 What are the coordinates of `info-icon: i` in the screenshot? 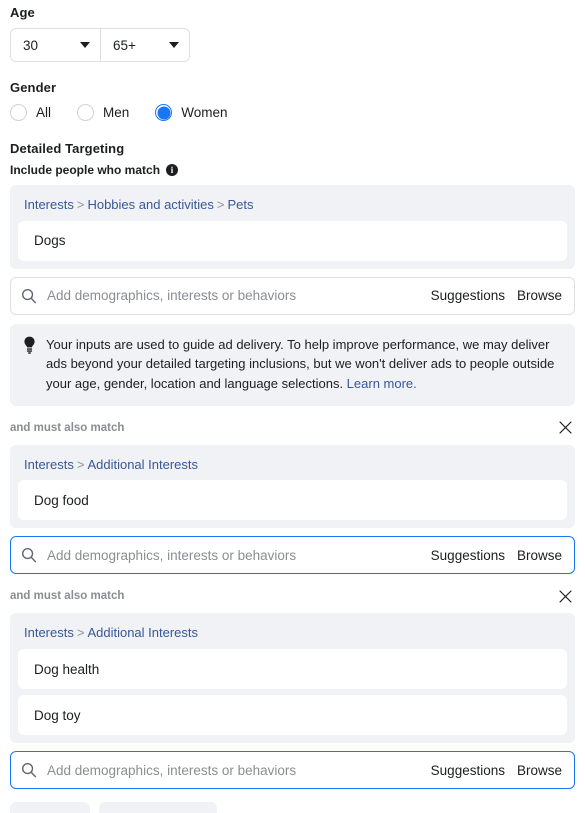 It's located at (172, 170).